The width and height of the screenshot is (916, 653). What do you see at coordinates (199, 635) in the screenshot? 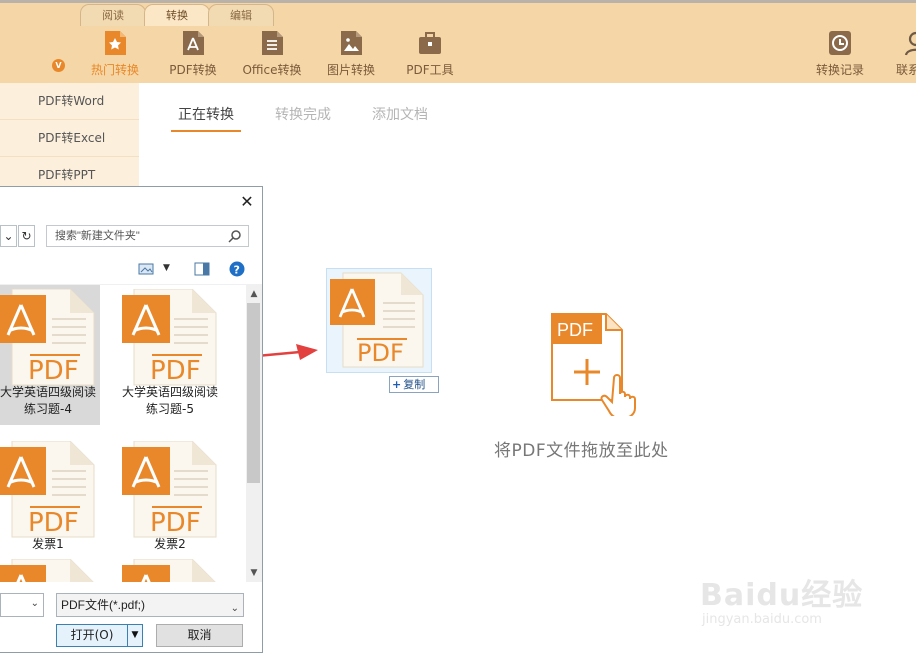
I see `cancel-button: 取消` at bounding box center [199, 635].